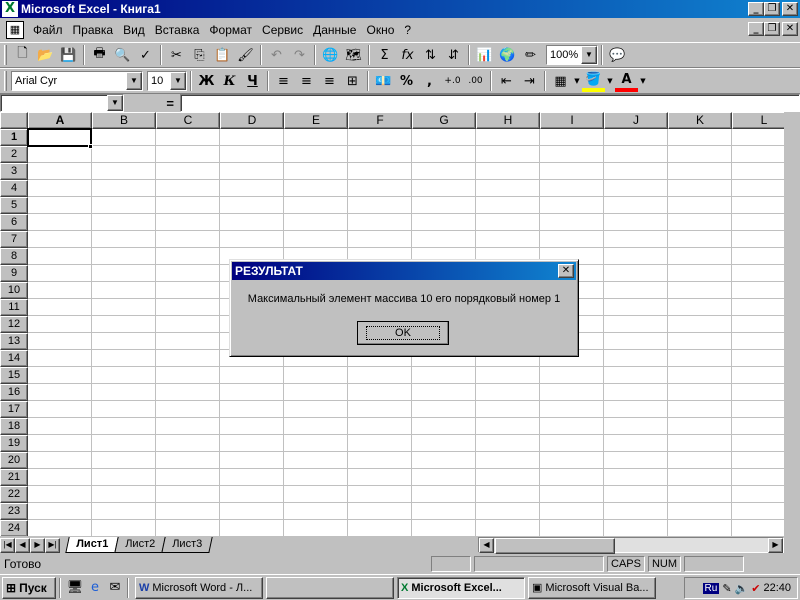  Describe the element at coordinates (756, 29) in the screenshot. I see `doc-minimize-button: _` at that location.